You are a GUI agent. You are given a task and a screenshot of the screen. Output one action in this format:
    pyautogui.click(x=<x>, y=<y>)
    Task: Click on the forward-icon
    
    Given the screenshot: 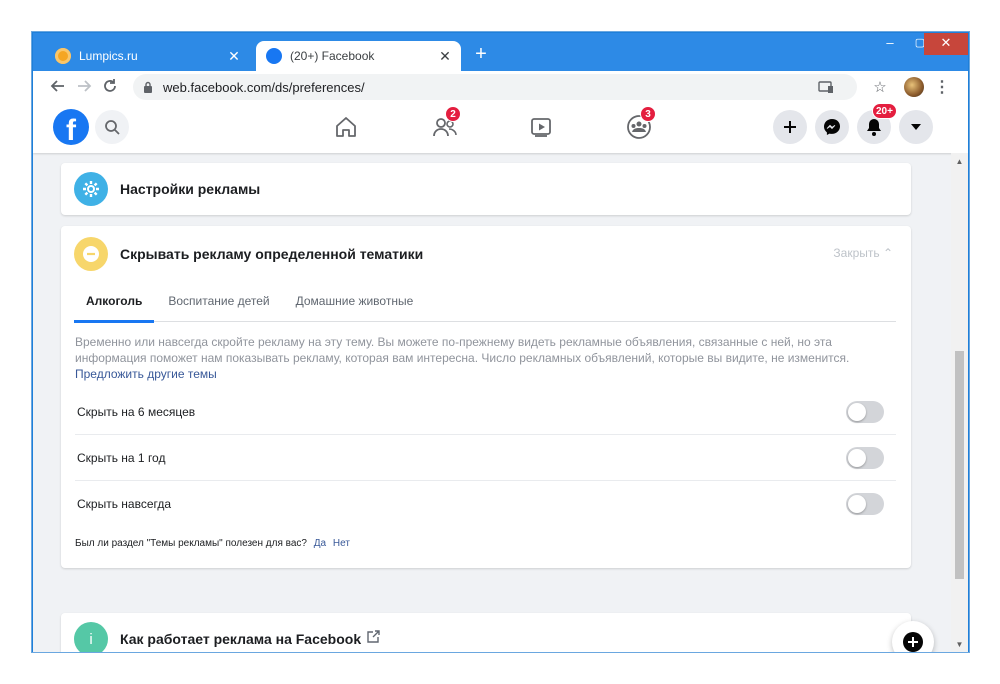 What is the action you would take?
    pyautogui.click(x=84, y=86)
    